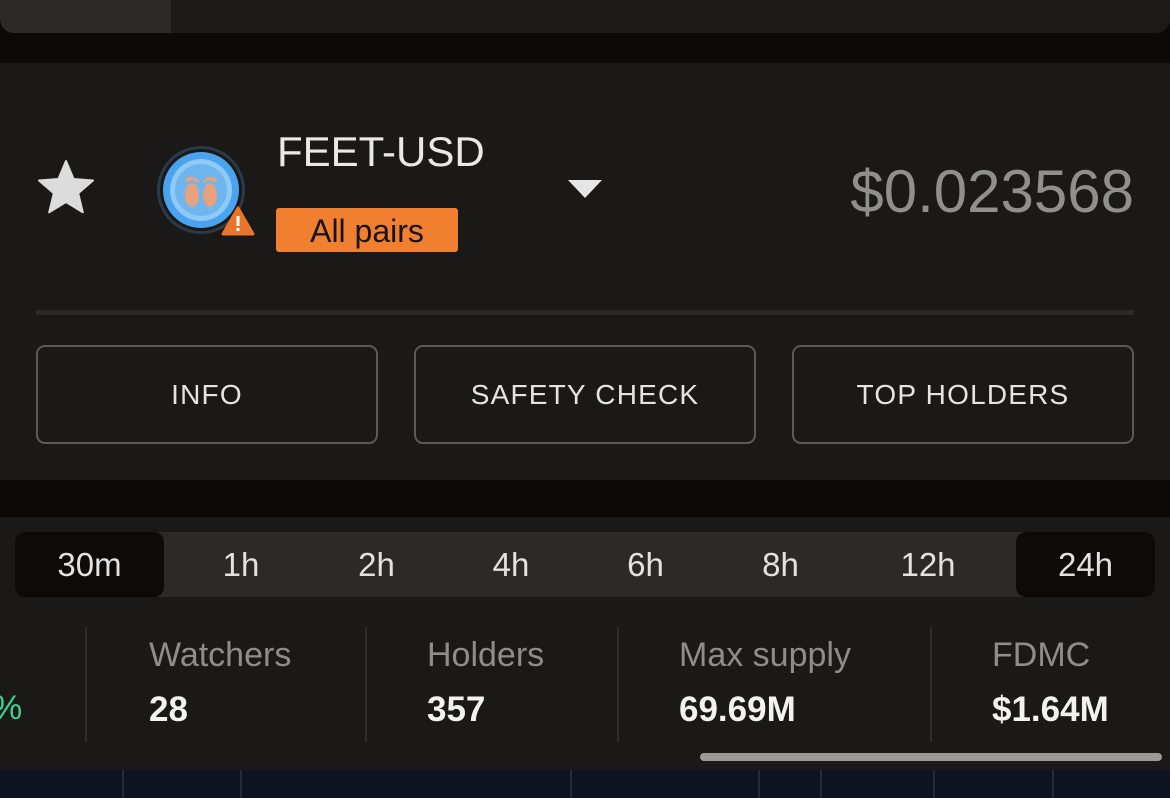 This screenshot has height=798, width=1170. I want to click on holders-value: 357, so click(456, 709).